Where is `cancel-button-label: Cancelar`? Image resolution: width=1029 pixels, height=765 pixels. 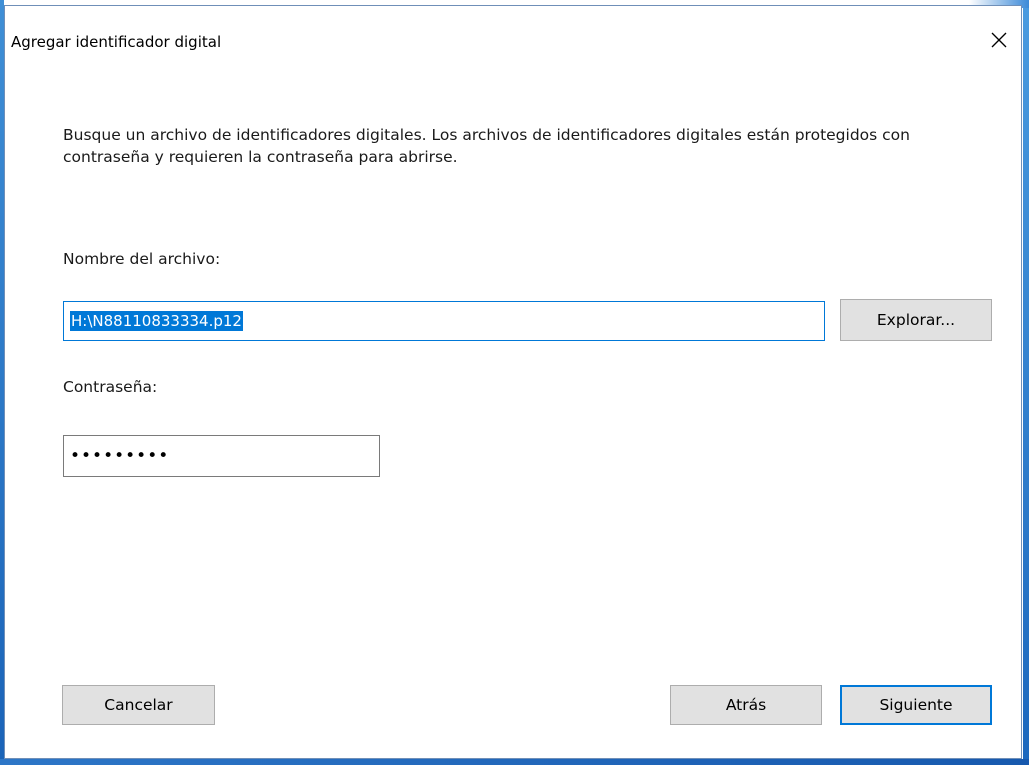 cancel-button-label: Cancelar is located at coordinates (138, 705).